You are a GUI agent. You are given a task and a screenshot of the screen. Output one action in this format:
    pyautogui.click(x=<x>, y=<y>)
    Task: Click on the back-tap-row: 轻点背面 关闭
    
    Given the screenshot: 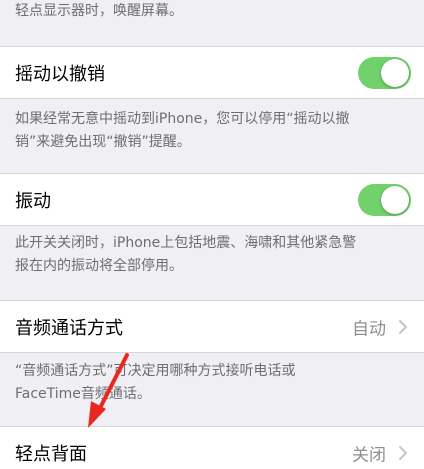 What is the action you would take?
    pyautogui.click(x=212, y=447)
    